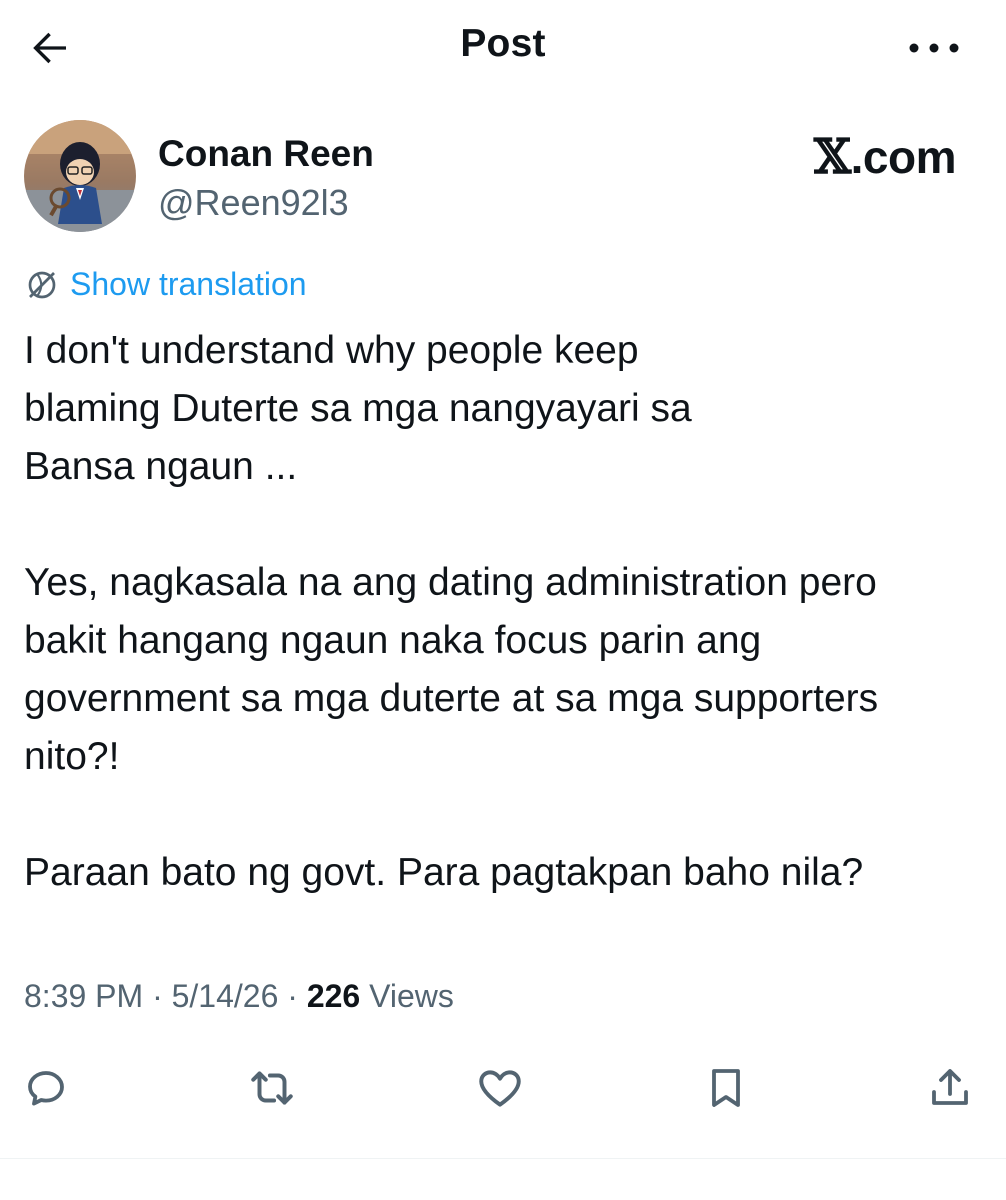  Describe the element at coordinates (266, 154) in the screenshot. I see `author-name: Conan Reen` at that location.